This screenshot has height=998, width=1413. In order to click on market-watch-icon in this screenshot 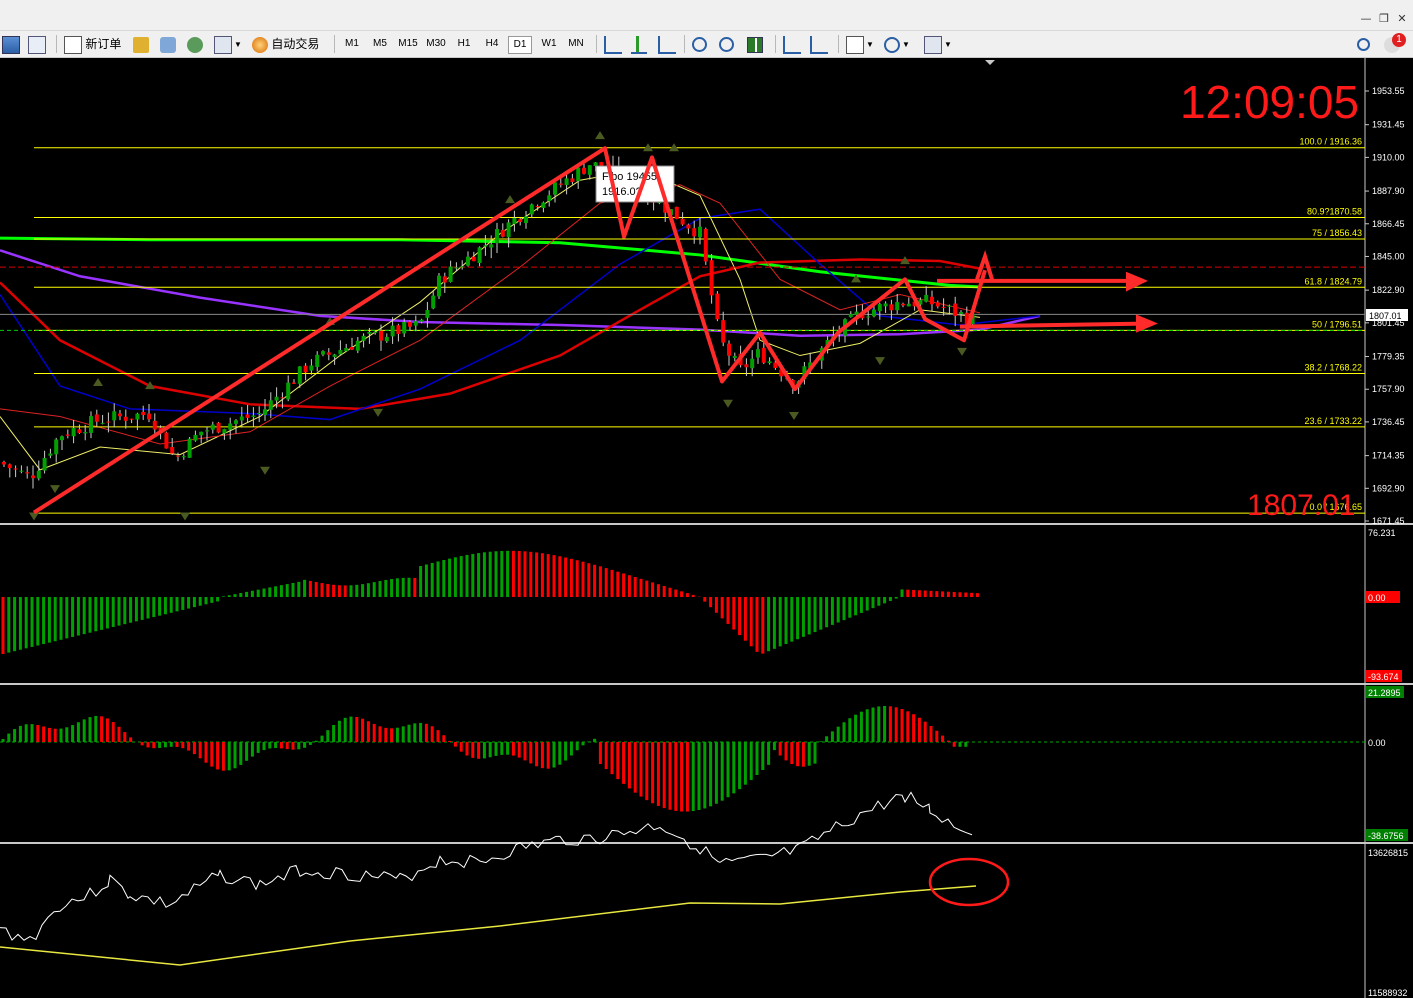, I will do `click(195, 44)`.